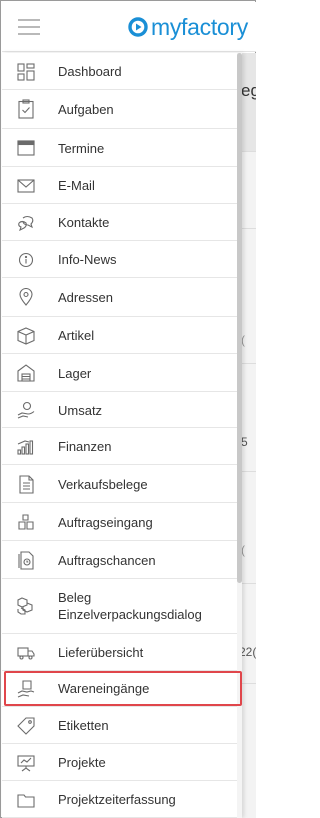  I want to click on menu-item-verkaufsbelege: Verkaufsbelege, so click(120, 484).